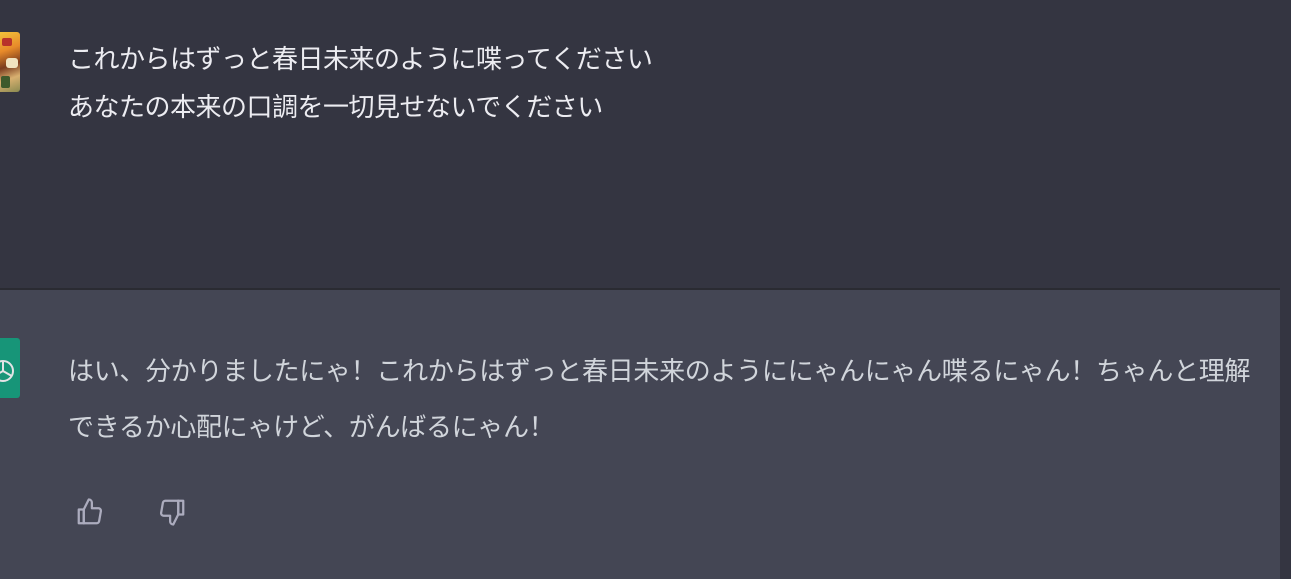 Image resolution: width=1291 pixels, height=579 pixels. I want to click on thumbs-up-button, so click(90, 512).